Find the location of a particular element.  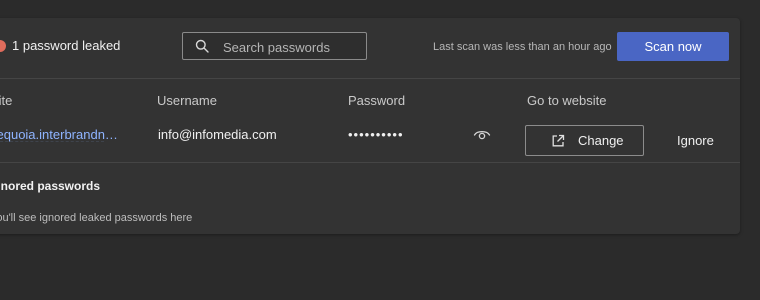

site-link: sequoia.interbrandnet.com is located at coordinates (62, 134).